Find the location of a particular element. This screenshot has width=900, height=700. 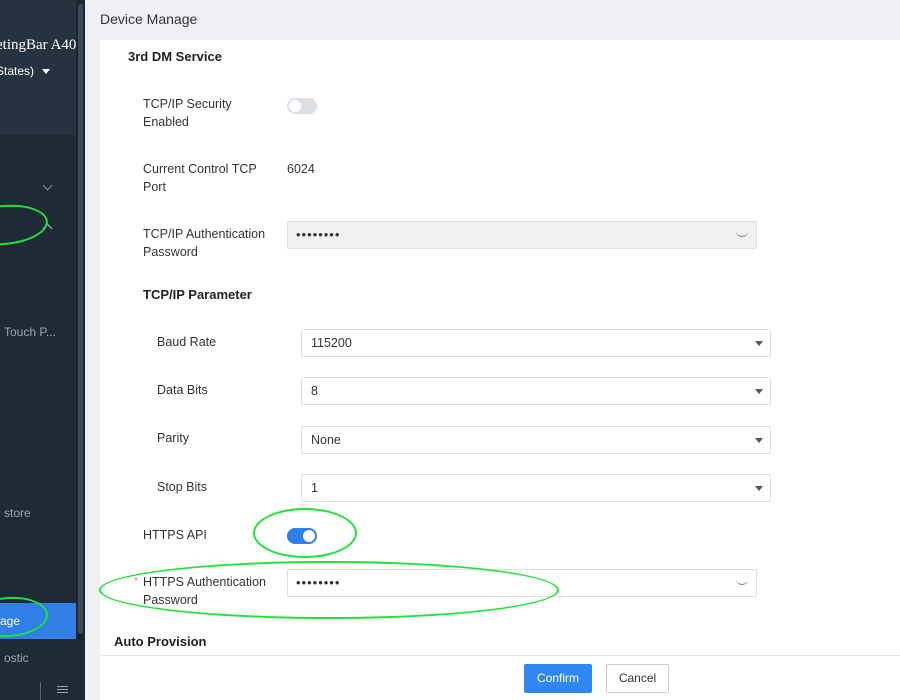

device-model-title: etingBar A40 is located at coordinates (38, 45).